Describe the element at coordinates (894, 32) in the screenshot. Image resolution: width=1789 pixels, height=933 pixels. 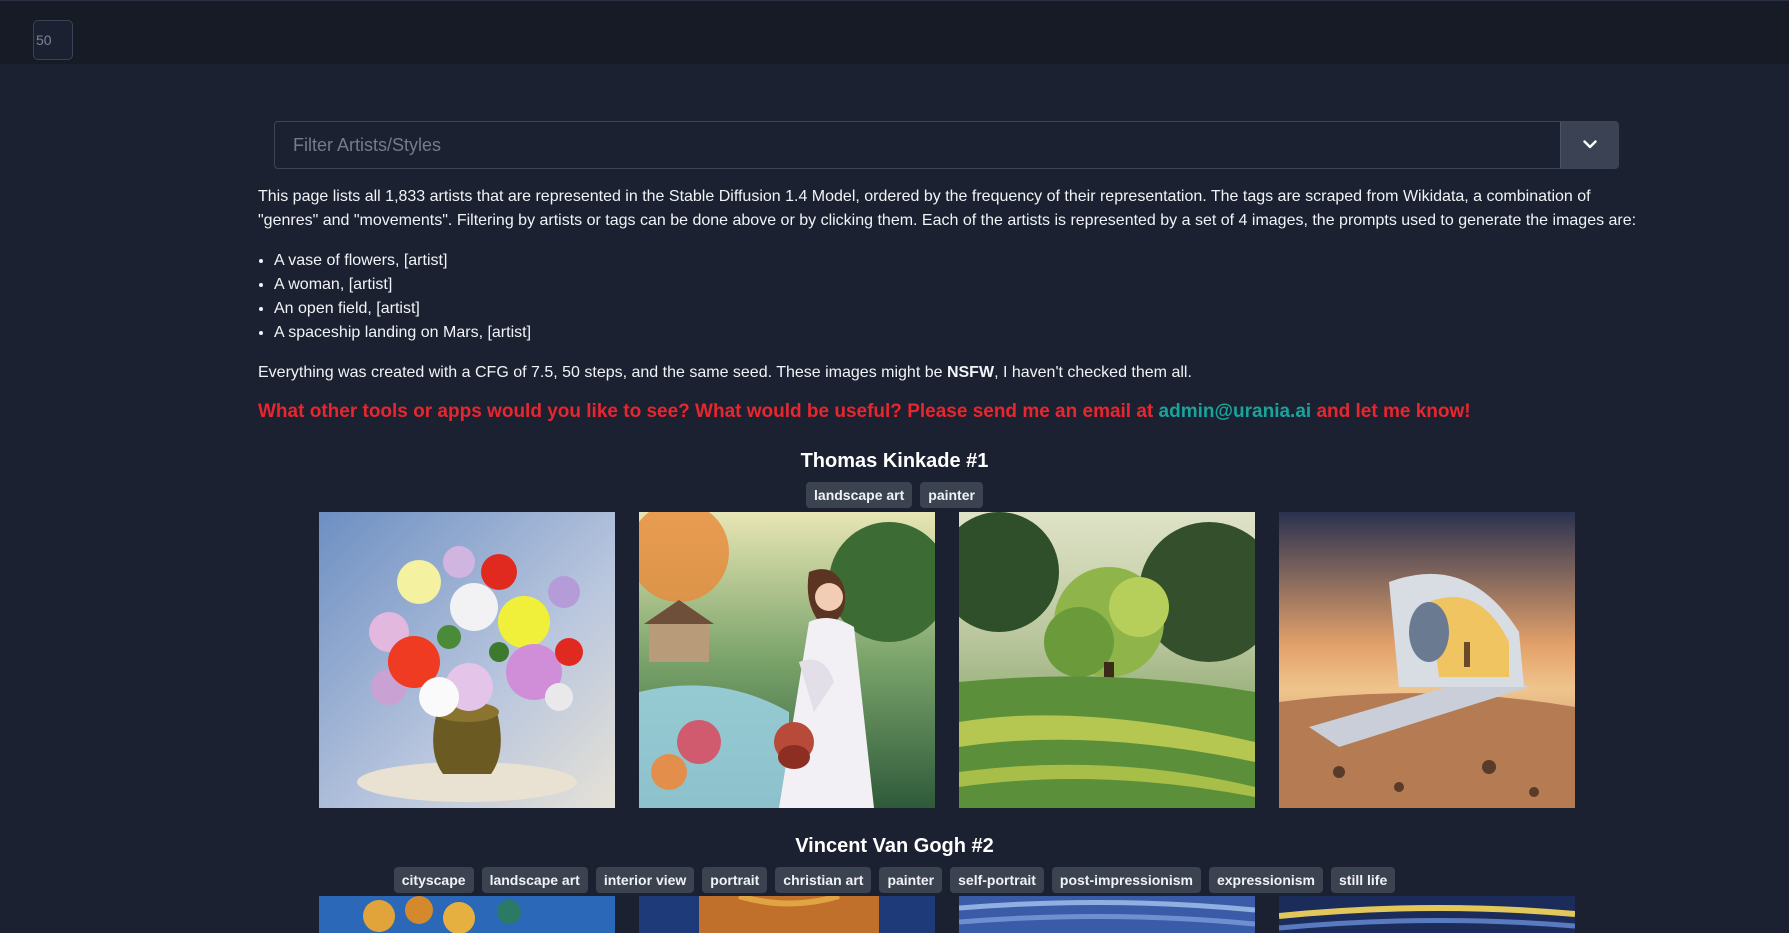
I see `top-bar` at that location.